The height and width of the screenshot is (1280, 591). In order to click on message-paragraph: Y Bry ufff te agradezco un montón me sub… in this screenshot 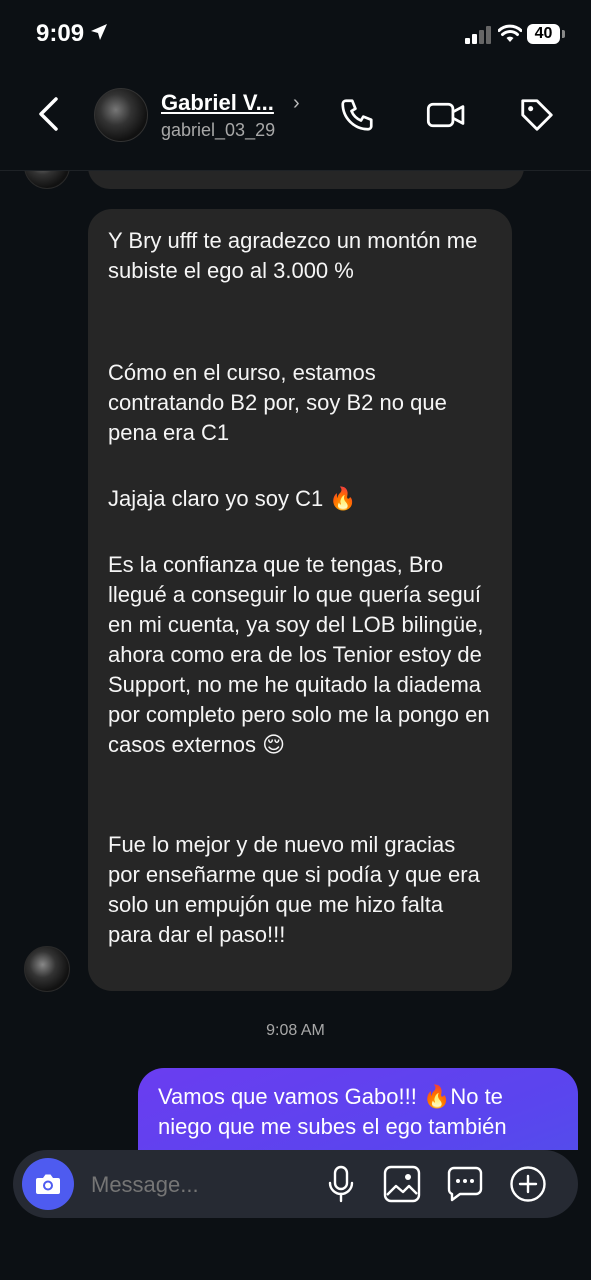, I will do `click(293, 255)`.